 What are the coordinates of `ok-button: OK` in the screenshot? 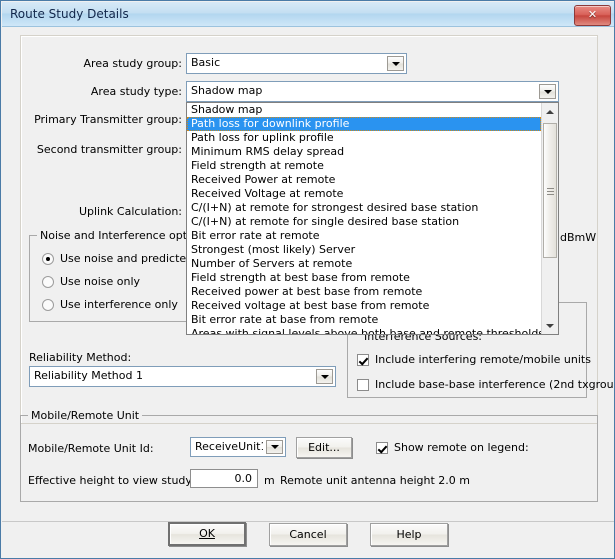 It's located at (207, 534).